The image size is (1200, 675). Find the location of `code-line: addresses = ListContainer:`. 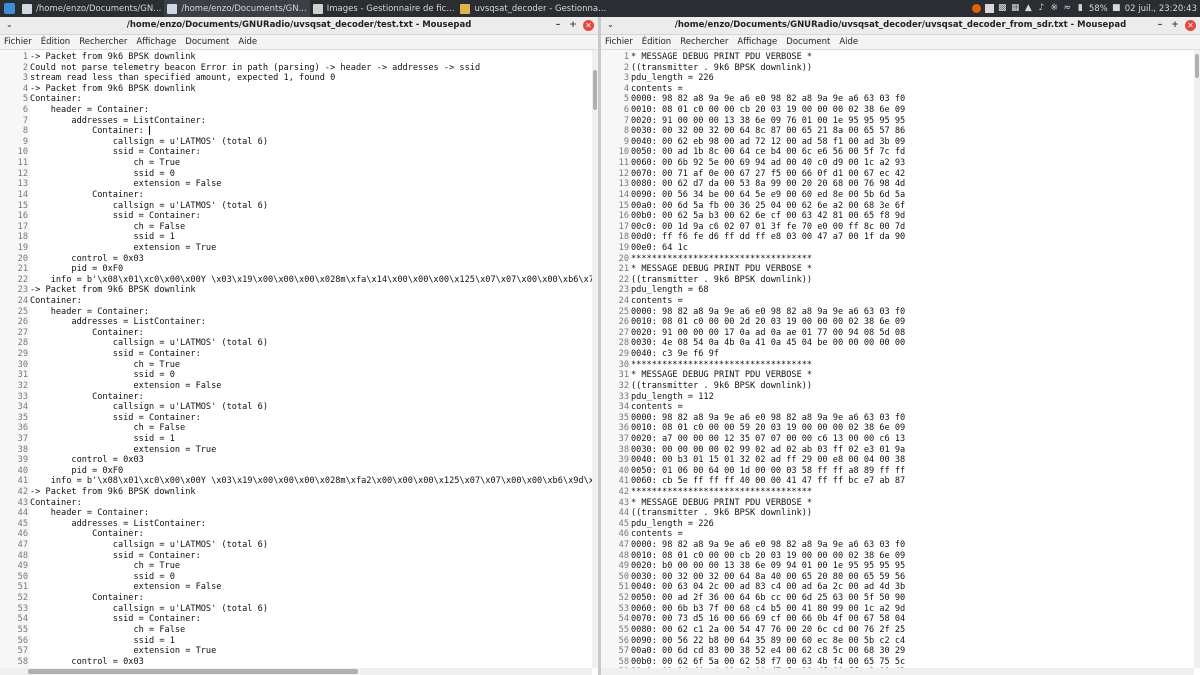

code-line: addresses = ListContainer: is located at coordinates (311, 121).